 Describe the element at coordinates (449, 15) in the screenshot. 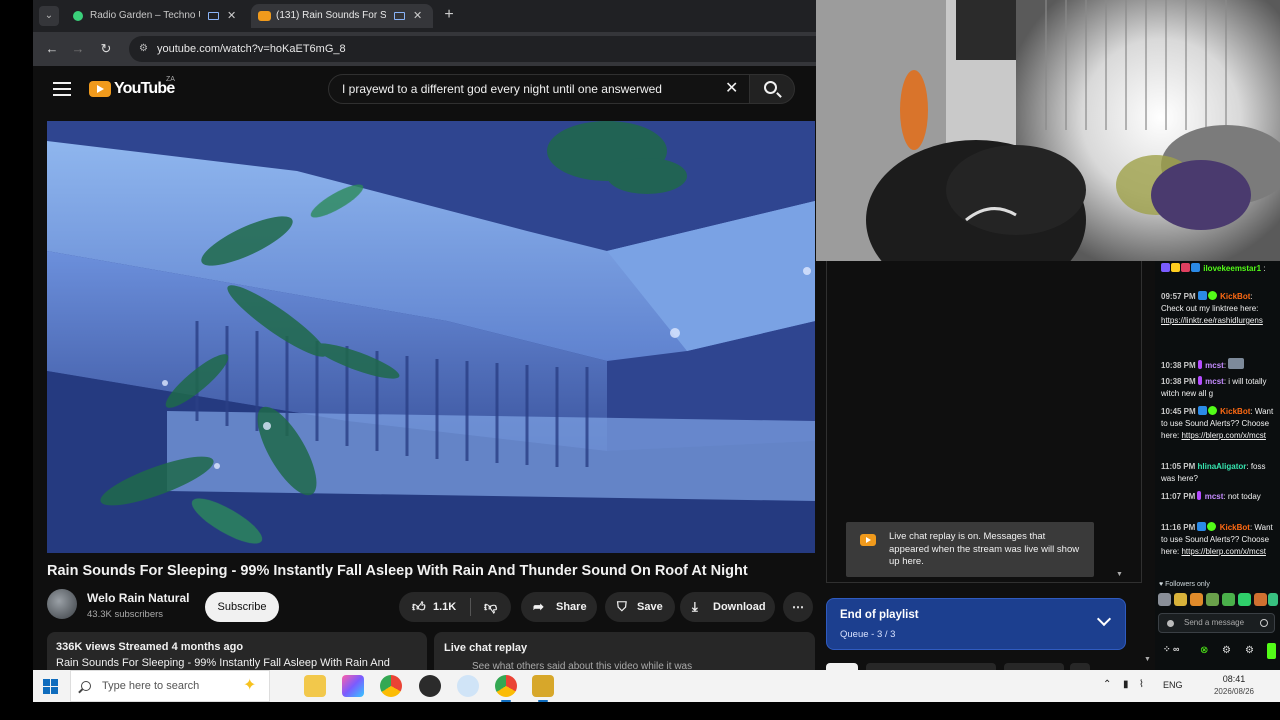

I see `new-tab-button: +` at that location.